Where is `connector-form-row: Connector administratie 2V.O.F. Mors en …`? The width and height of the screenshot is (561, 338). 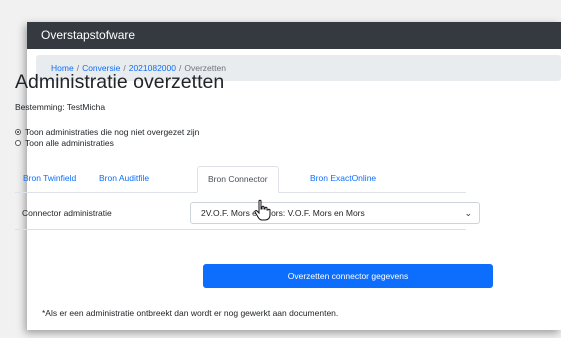 connector-form-row: Connector administratie 2V.O.F. Mors en … is located at coordinates (247, 213).